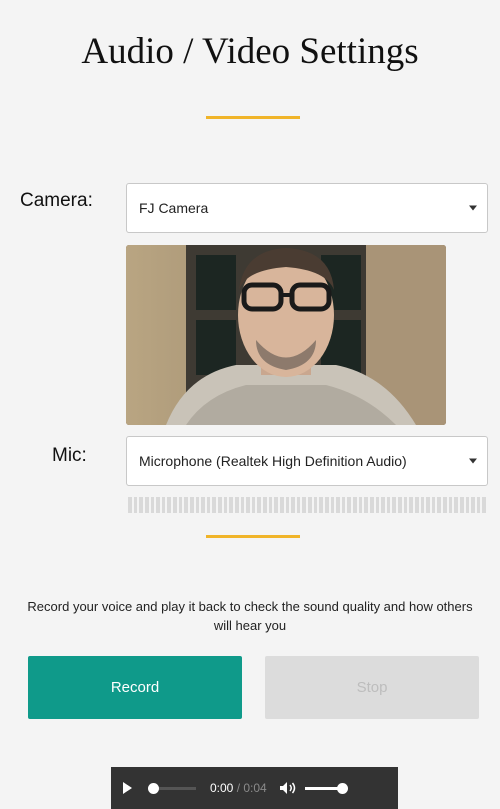 This screenshot has height=809, width=500. What do you see at coordinates (253, 536) in the screenshot?
I see `divider-middle` at bounding box center [253, 536].